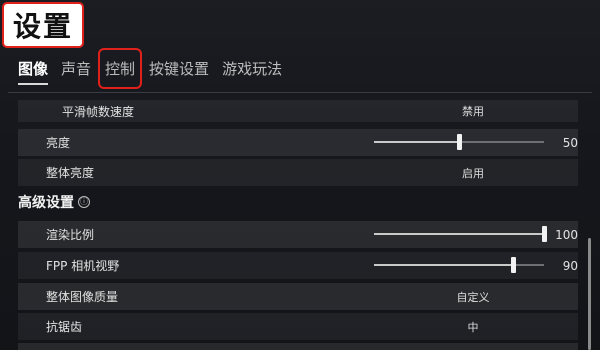 The width and height of the screenshot is (600, 350). I want to click on setting-value: 禁用, so click(473, 111).